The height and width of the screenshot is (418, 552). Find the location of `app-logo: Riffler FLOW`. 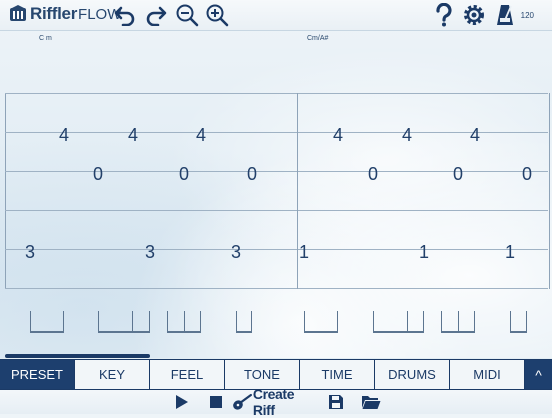

app-logo: Riffler FLOW is located at coordinates (64, 14).